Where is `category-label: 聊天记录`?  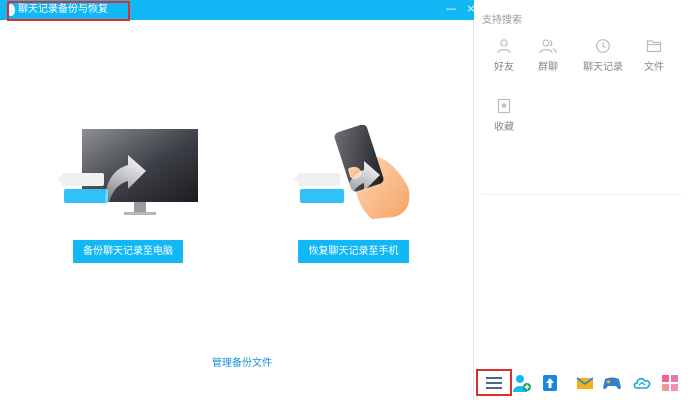 category-label: 聊天记录 is located at coordinates (603, 67).